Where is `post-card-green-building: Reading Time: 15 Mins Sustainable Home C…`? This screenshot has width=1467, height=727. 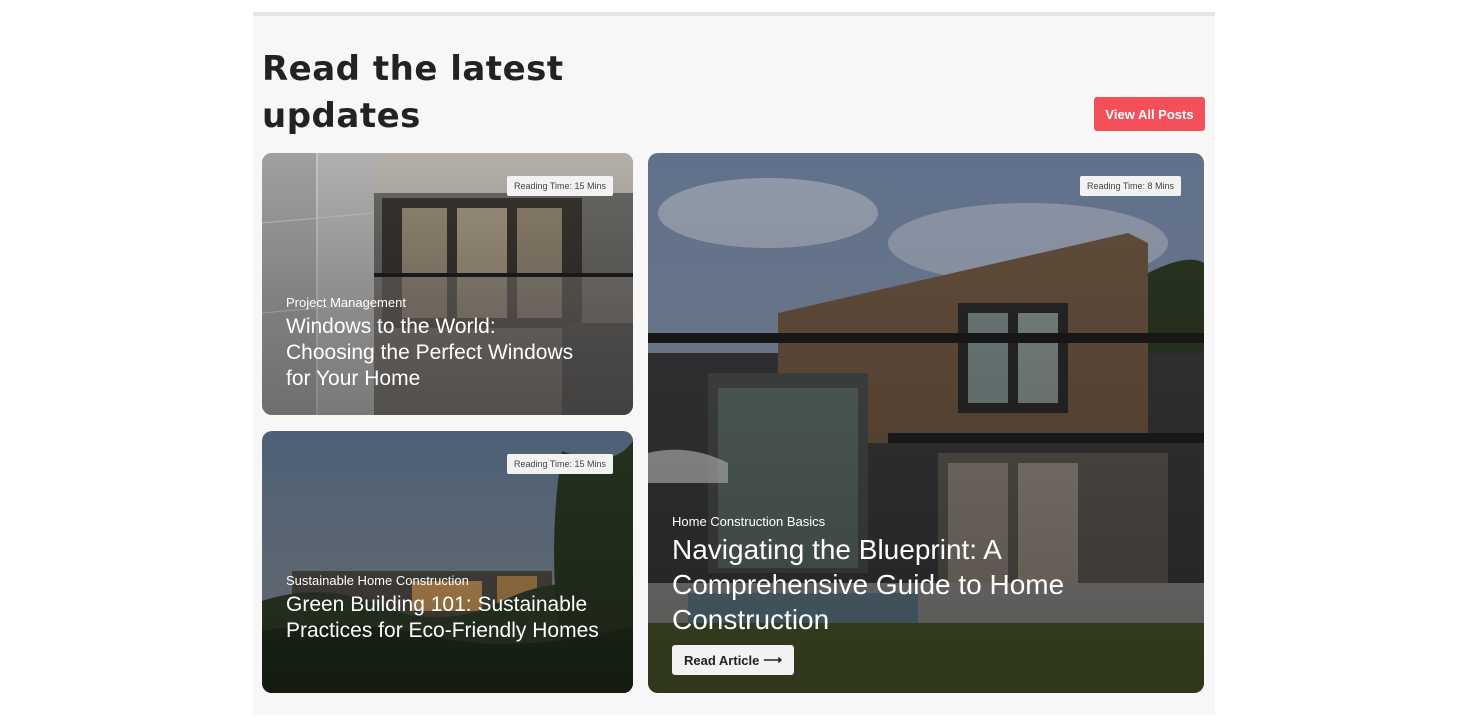 post-card-green-building: Reading Time: 15 Mins Sustainable Home C… is located at coordinates (447, 562).